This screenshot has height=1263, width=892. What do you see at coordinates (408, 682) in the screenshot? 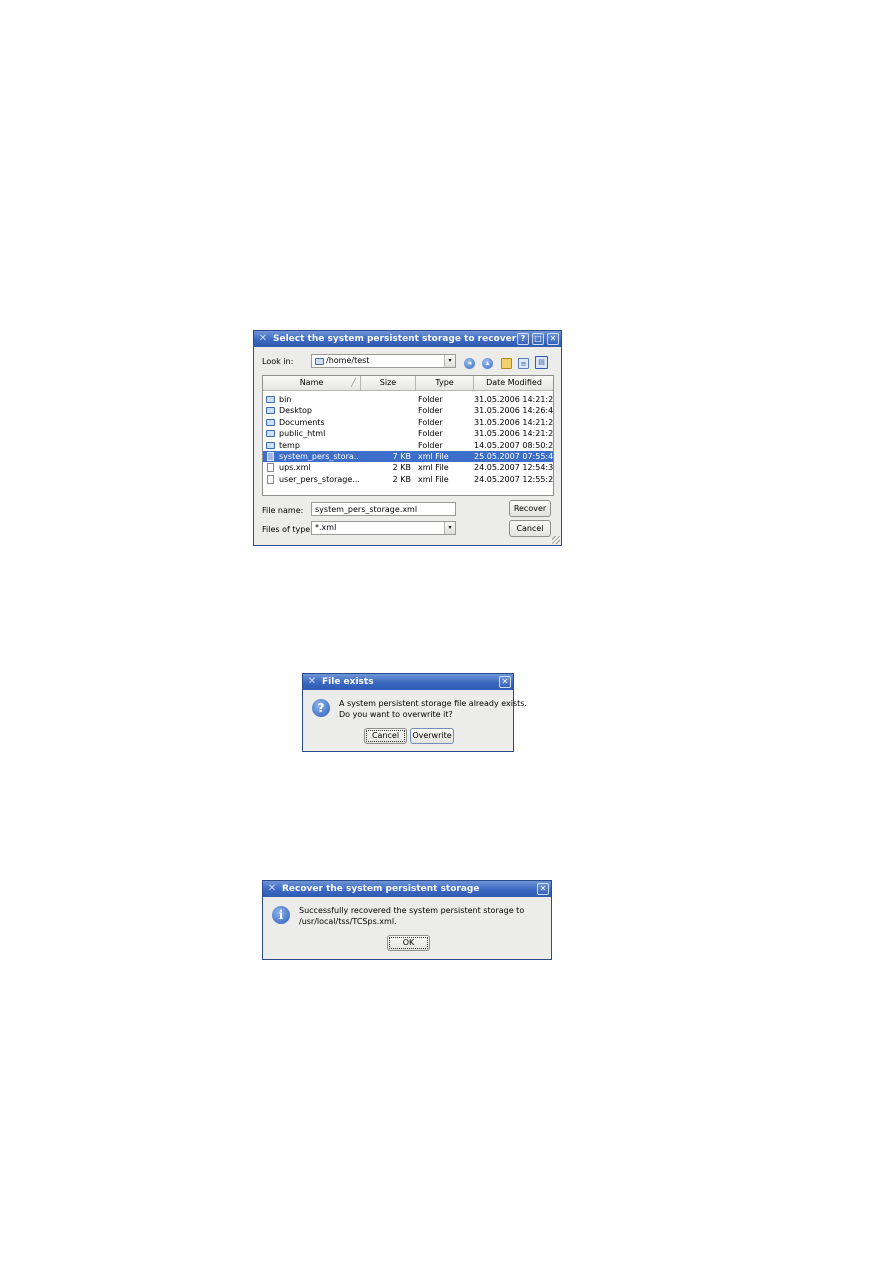
I see `file-exists-titlebar: ✕ File exists ✕` at bounding box center [408, 682].